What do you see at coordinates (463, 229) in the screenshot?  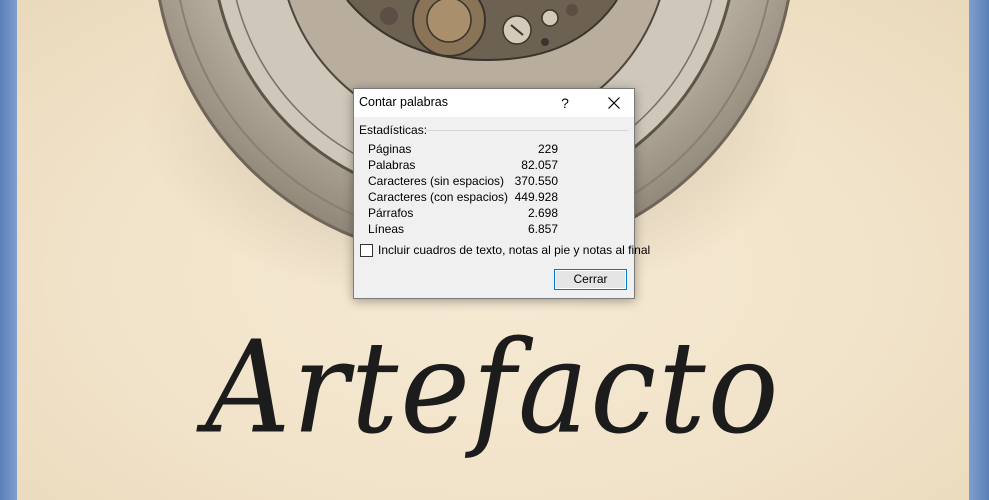 I see `stat-row-lines: Líneas 6.857` at bounding box center [463, 229].